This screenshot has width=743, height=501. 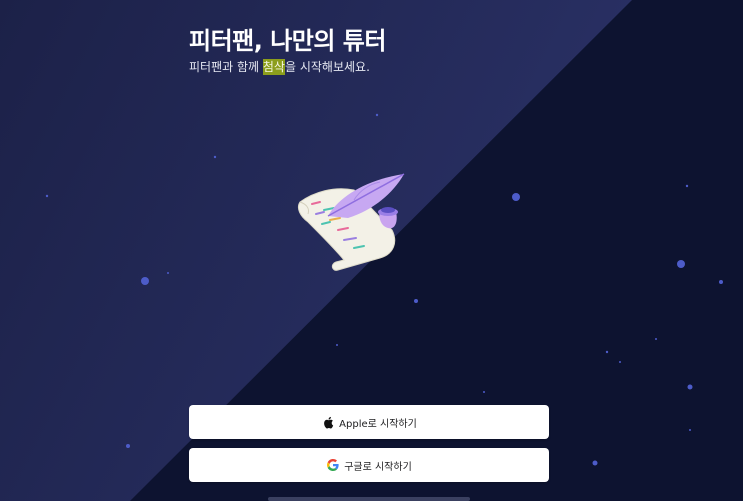 What do you see at coordinates (287, 41) in the screenshot?
I see `page-title: 피터팬, 나만의 튜터` at bounding box center [287, 41].